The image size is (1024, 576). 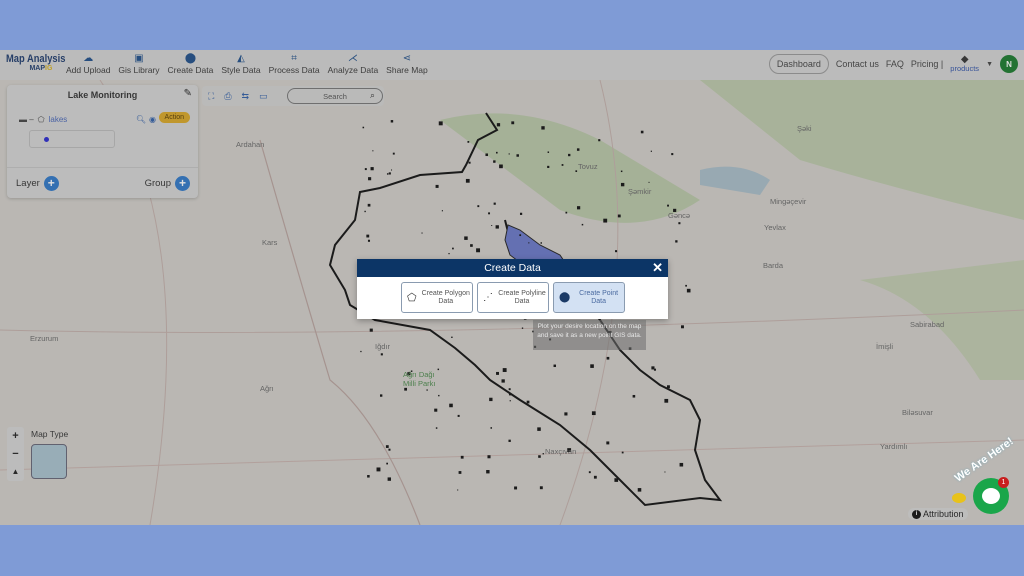 I want to click on comment-icon: ▭, so click(x=263, y=96).